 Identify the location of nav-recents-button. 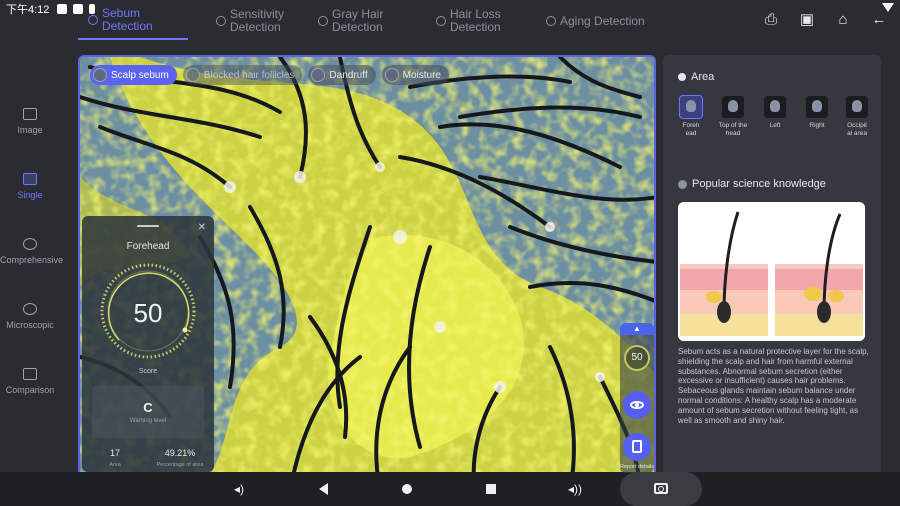
(491, 489).